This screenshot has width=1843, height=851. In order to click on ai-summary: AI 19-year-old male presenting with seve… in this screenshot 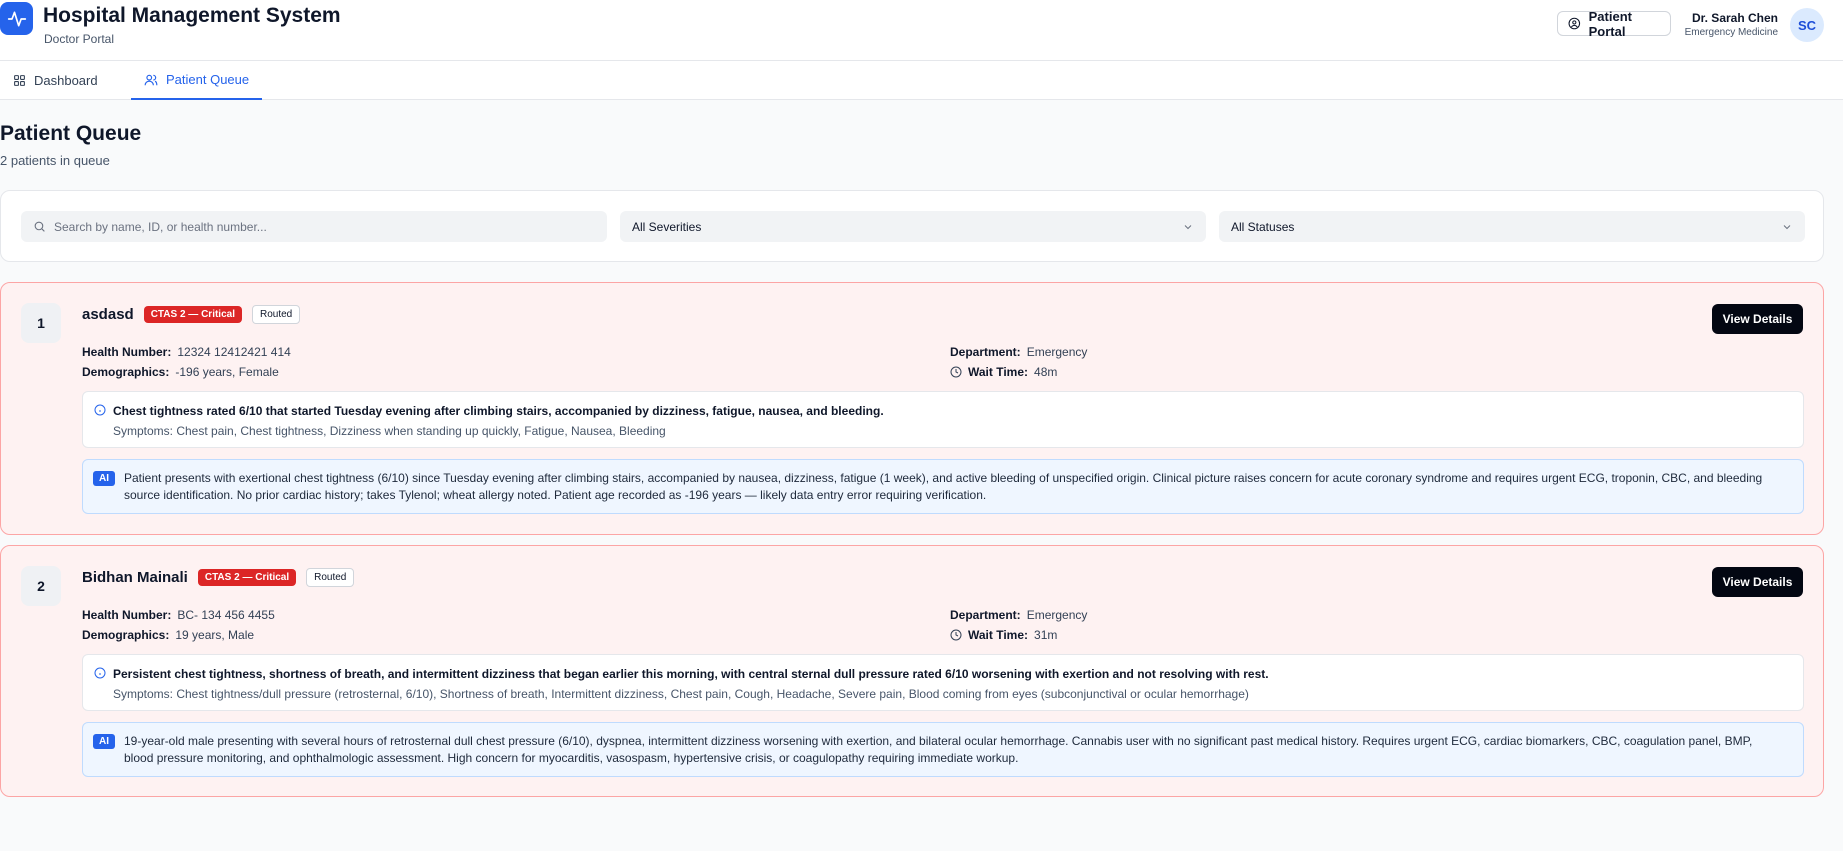, I will do `click(943, 749)`.